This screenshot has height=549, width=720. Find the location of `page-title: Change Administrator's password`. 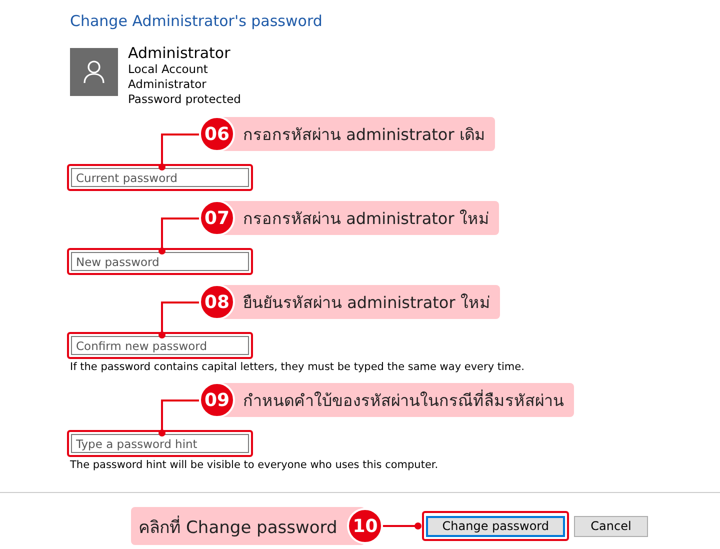

page-title: Change Administrator's password is located at coordinates (197, 21).